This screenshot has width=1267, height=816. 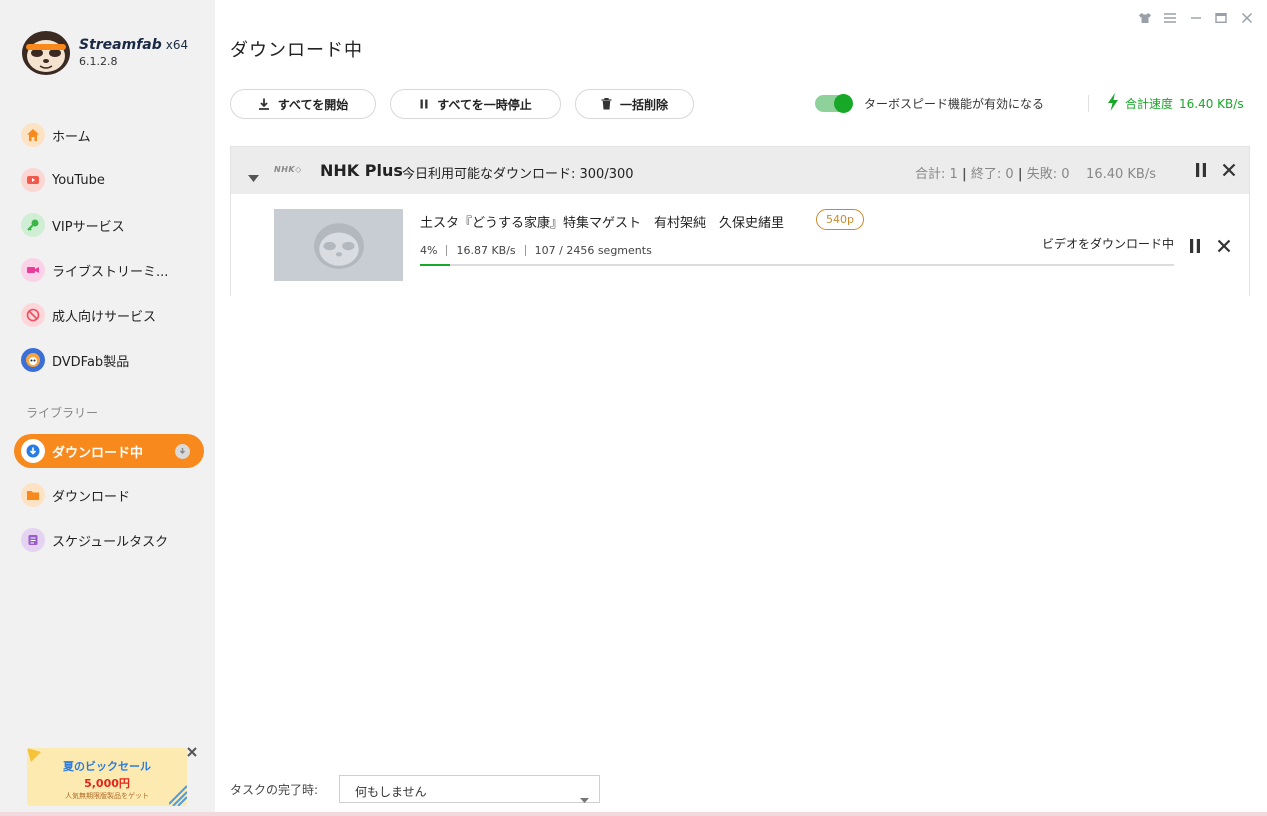 I want to click on item-pause-icon, so click(x=1195, y=248).